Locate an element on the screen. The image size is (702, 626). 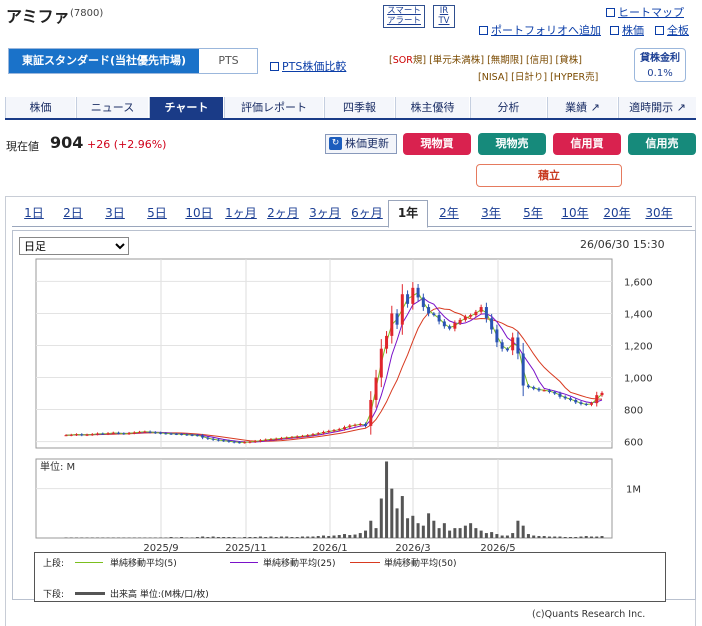
zenban-label: 全板 is located at coordinates (678, 30).